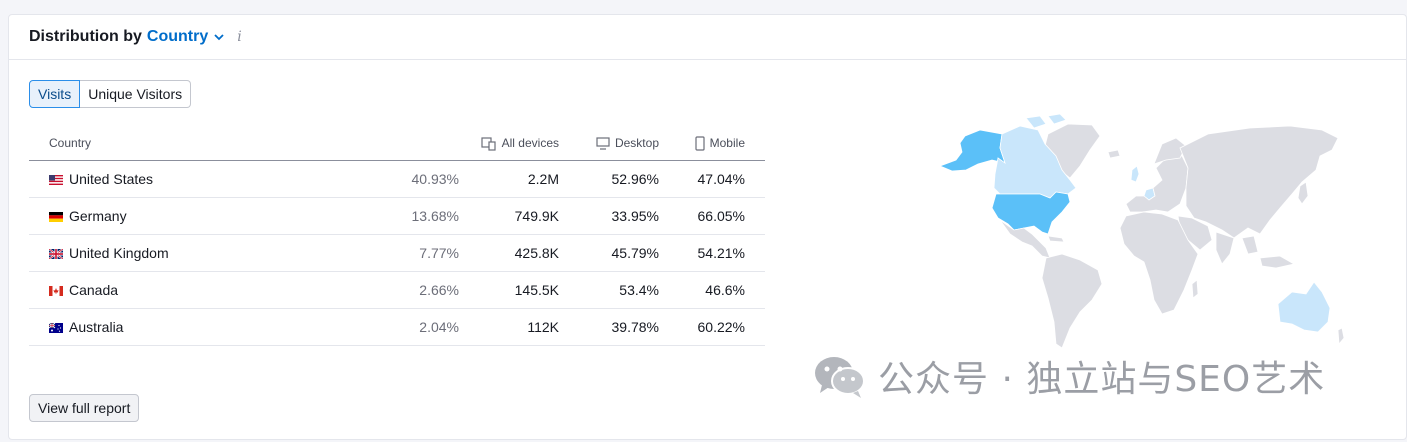 This screenshot has width=1407, height=442. I want to click on table-row: Germany 13.68% 749.9K 33.95% 66.05%, so click(397, 216).